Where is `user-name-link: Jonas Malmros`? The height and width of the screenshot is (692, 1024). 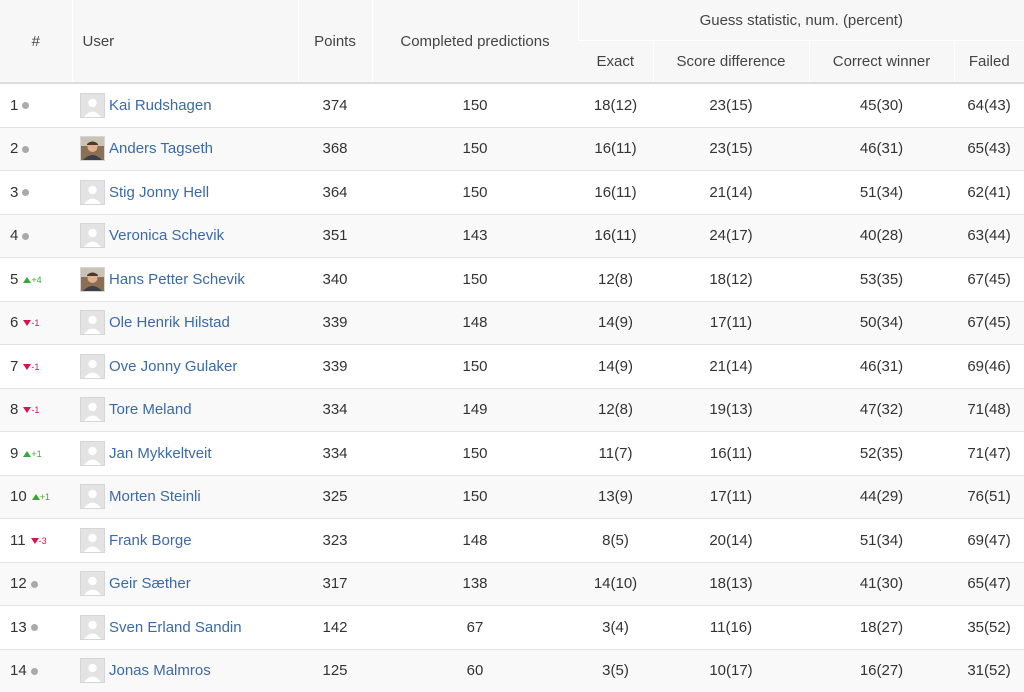 user-name-link: Jonas Malmros is located at coordinates (160, 670).